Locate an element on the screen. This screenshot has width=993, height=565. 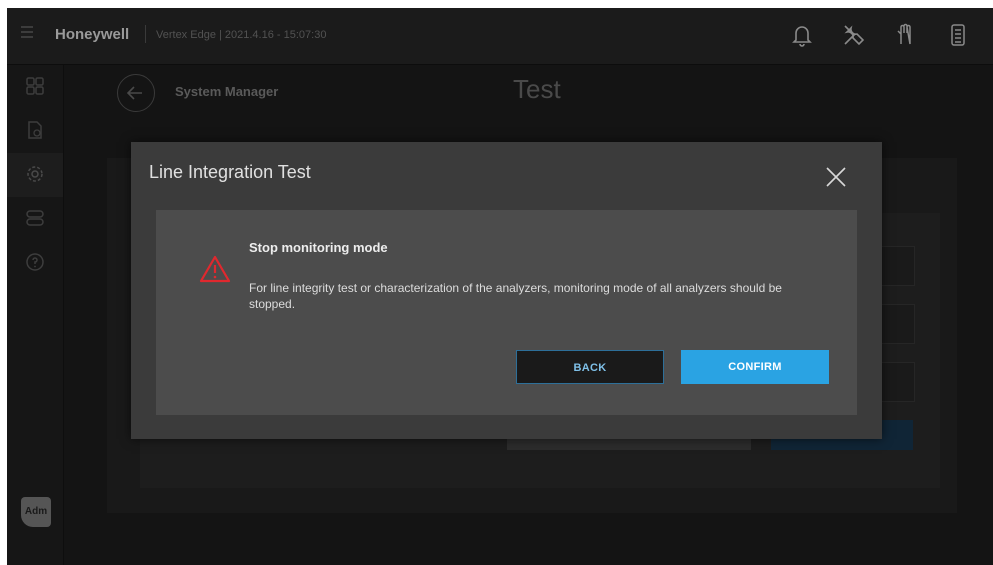
dashboard-icon is located at coordinates (35, 86).